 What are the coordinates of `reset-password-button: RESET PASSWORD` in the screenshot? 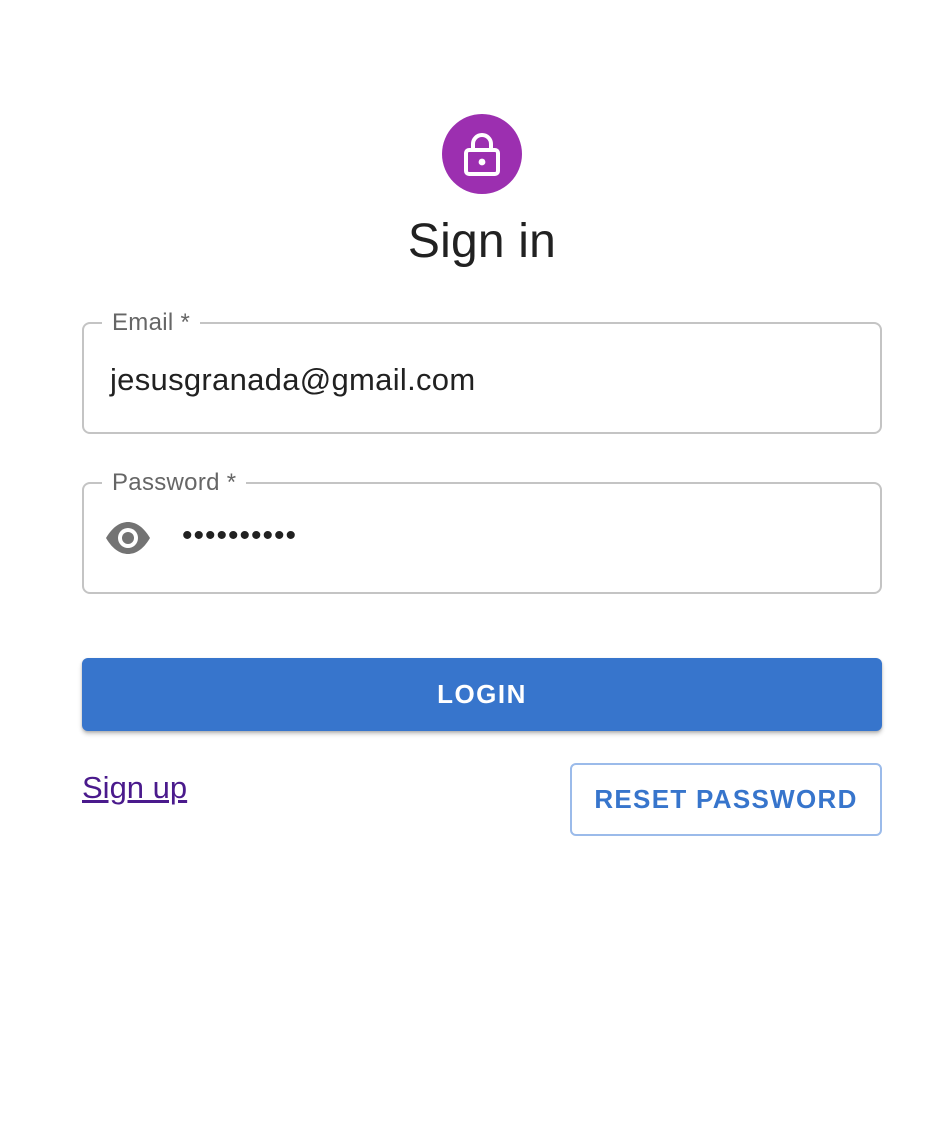 It's located at (726, 799).